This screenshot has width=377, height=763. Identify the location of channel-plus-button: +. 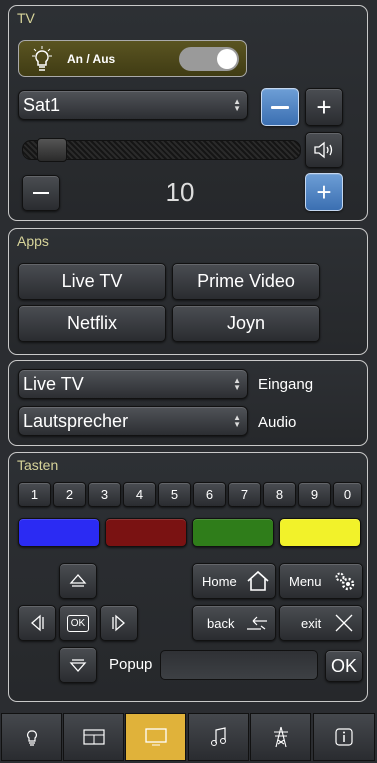
(324, 107).